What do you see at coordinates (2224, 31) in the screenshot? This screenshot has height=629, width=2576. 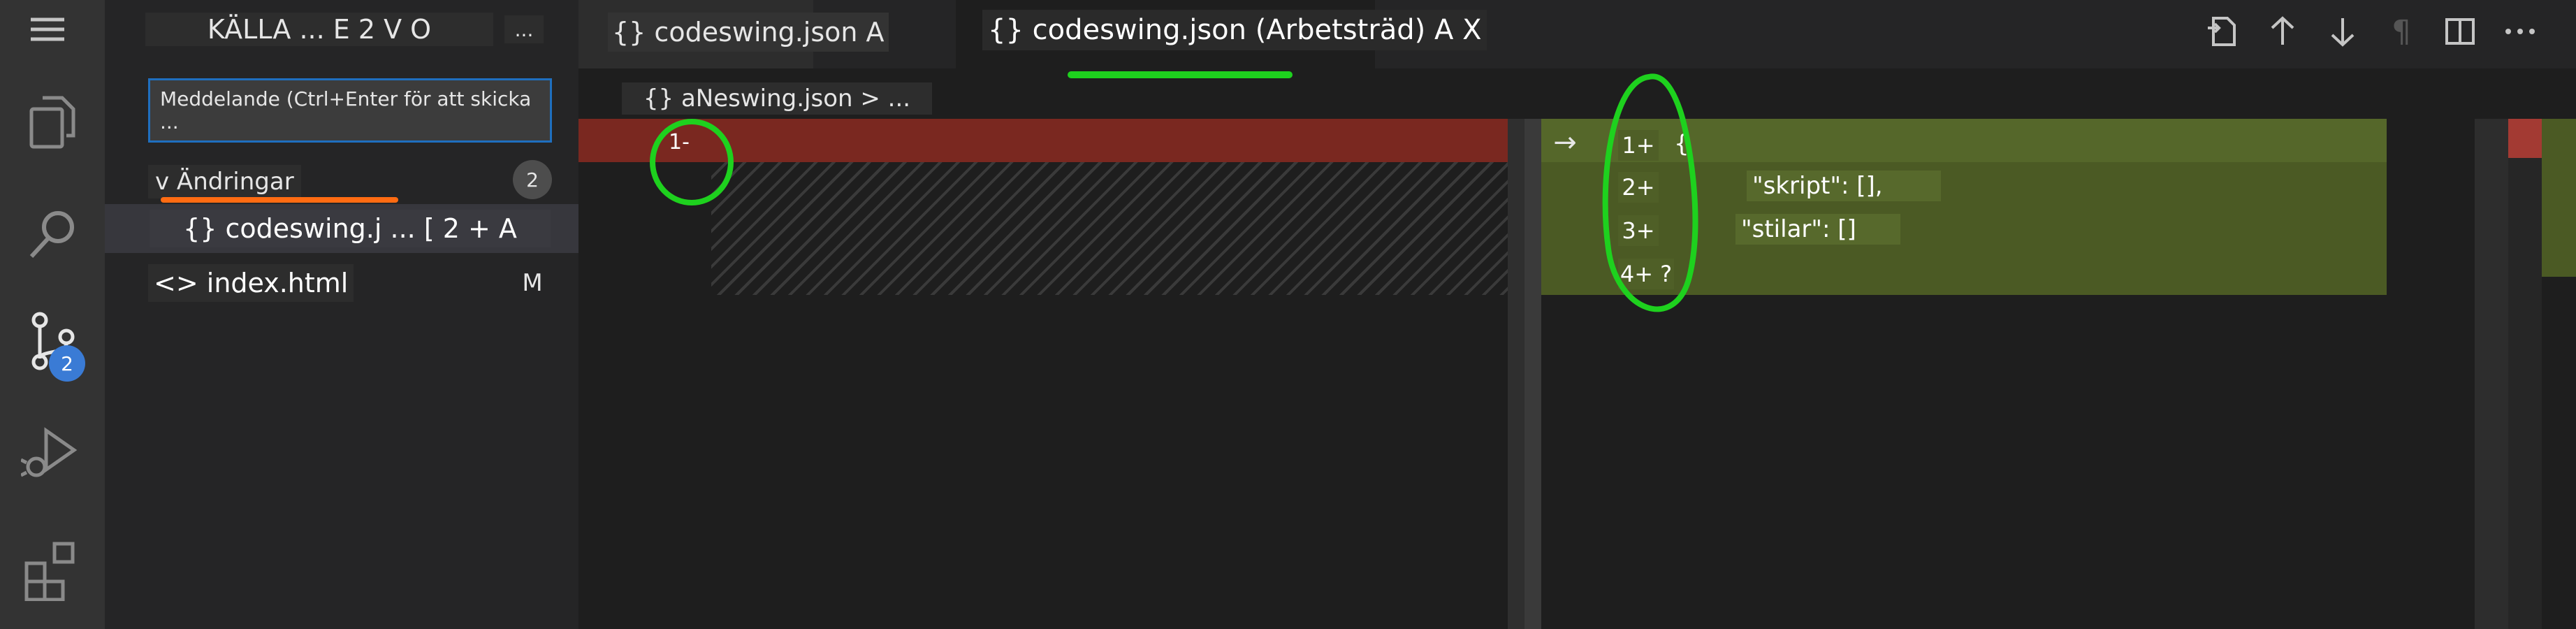 I see `open-file-icon` at bounding box center [2224, 31].